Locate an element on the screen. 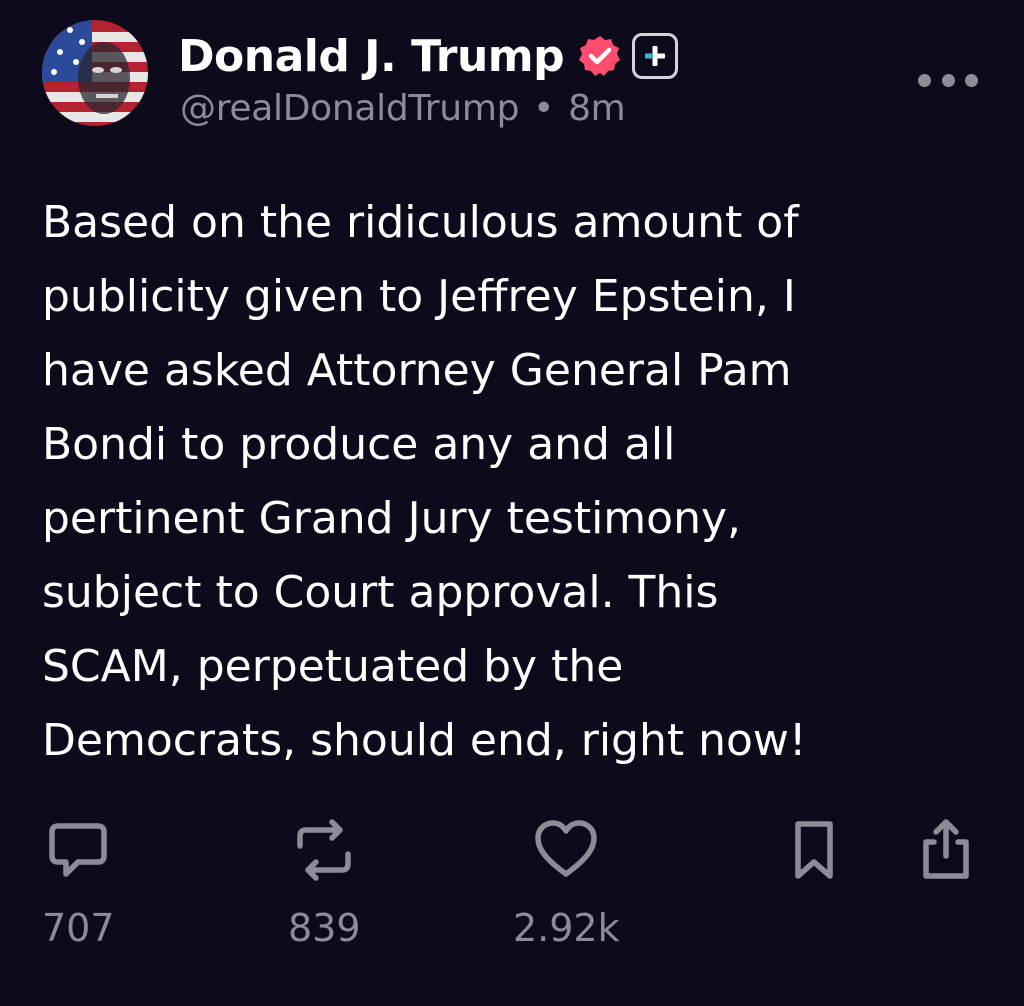 This screenshot has width=1024, height=1006. post-body-line: pertinent Grand Jury testimony, is located at coordinates (391, 518).